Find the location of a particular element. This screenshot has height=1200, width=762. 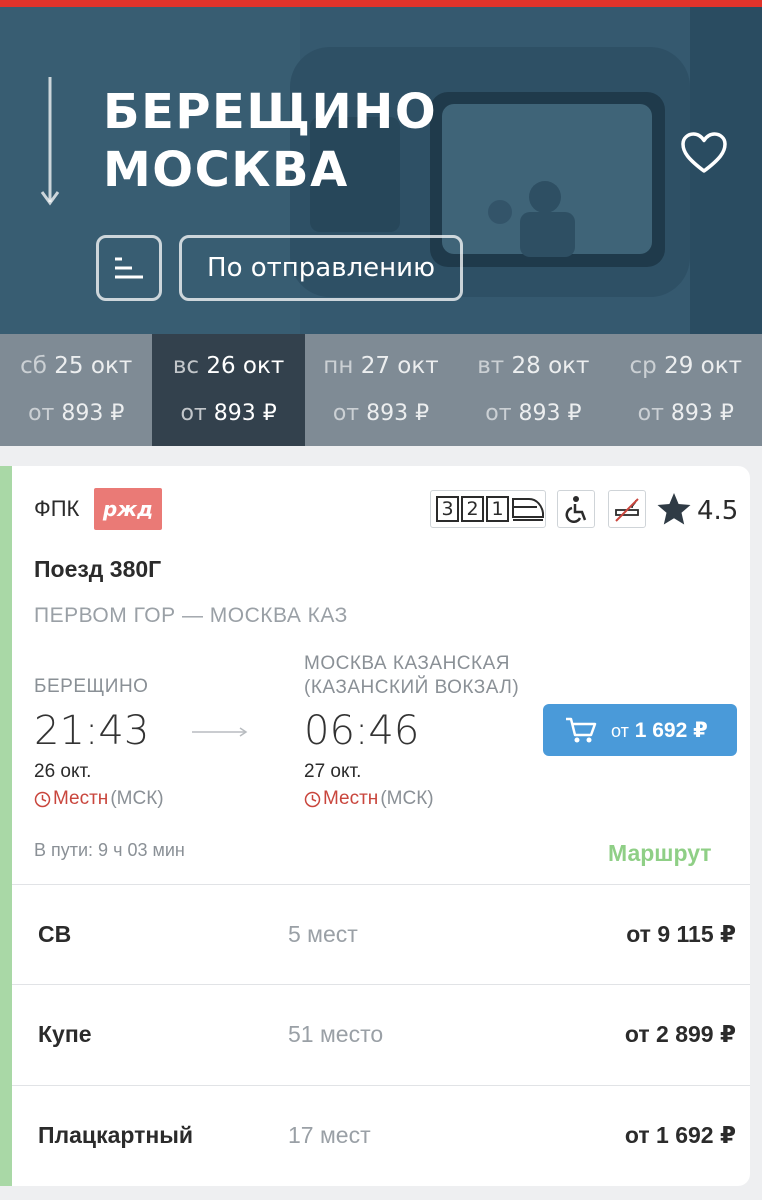

arrow-right-icon is located at coordinates (220, 732).